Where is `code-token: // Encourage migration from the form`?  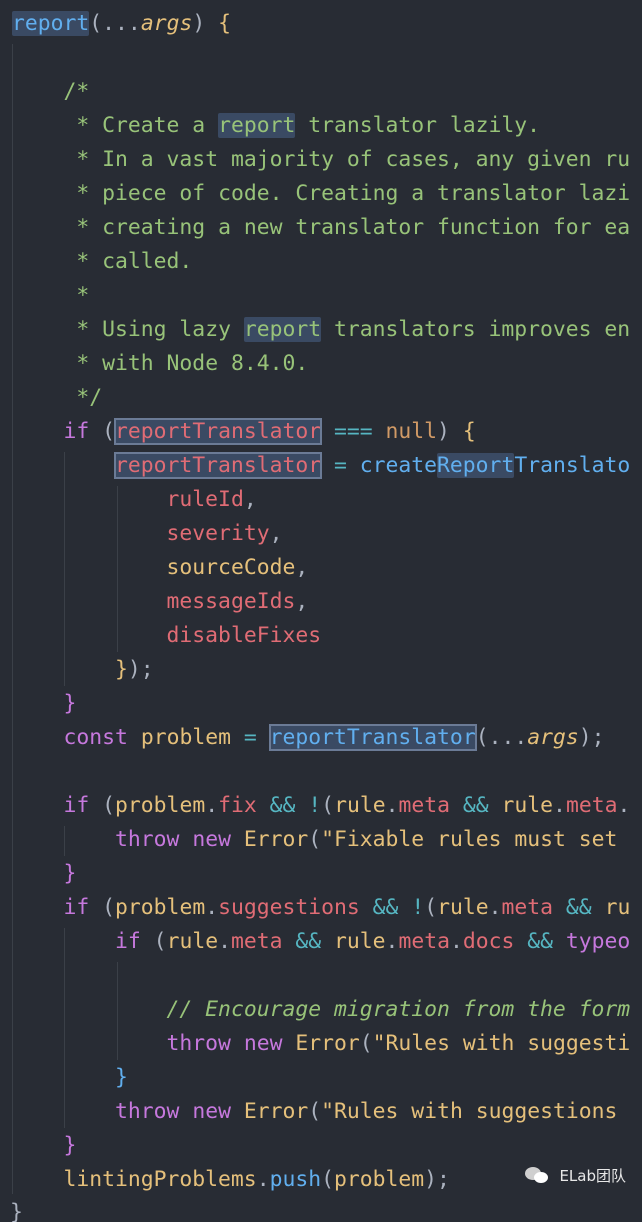 code-token: // Encourage migration from the form is located at coordinates (398, 1009).